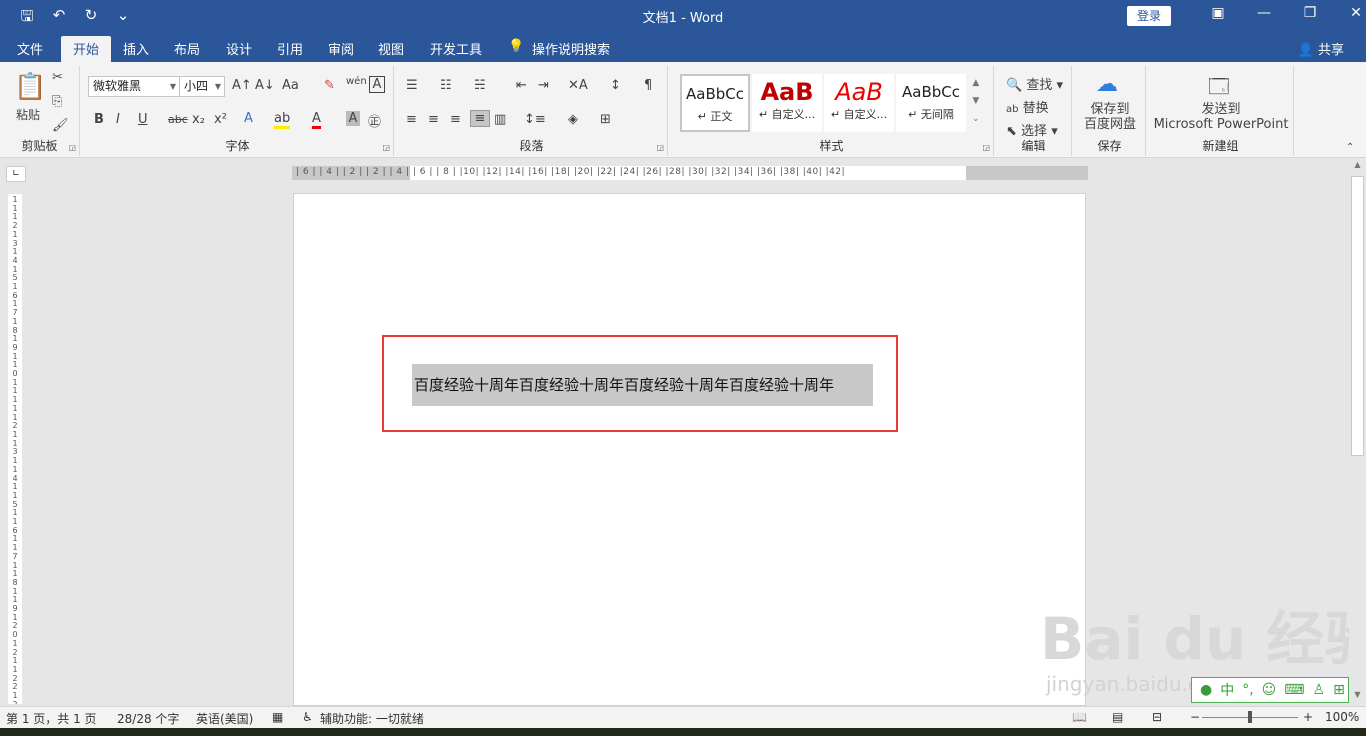 The width and height of the screenshot is (1366, 736). I want to click on vertical-scrollbar: ▲ ▼, so click(1357, 432).